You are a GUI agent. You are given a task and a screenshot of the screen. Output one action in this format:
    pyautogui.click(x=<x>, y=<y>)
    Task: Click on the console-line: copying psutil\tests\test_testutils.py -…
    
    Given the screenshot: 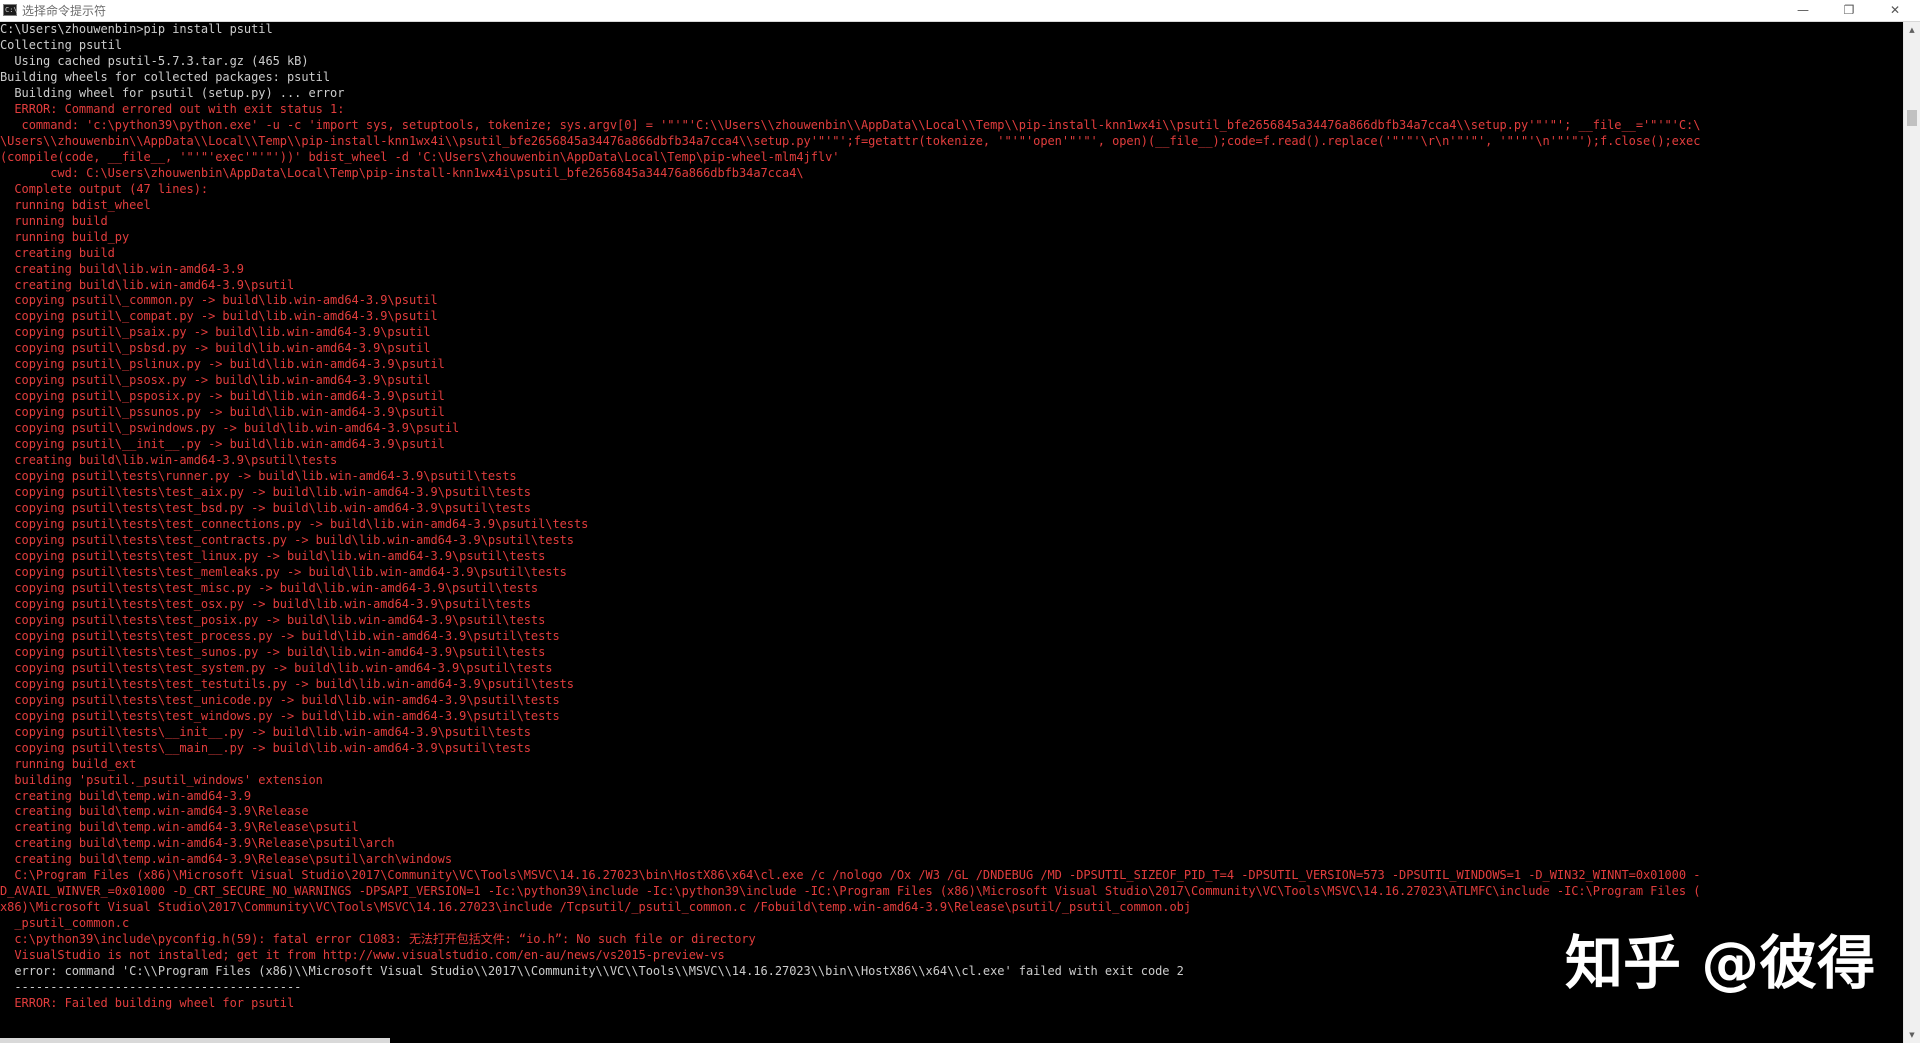 What is the action you would take?
    pyautogui.click(x=287, y=683)
    